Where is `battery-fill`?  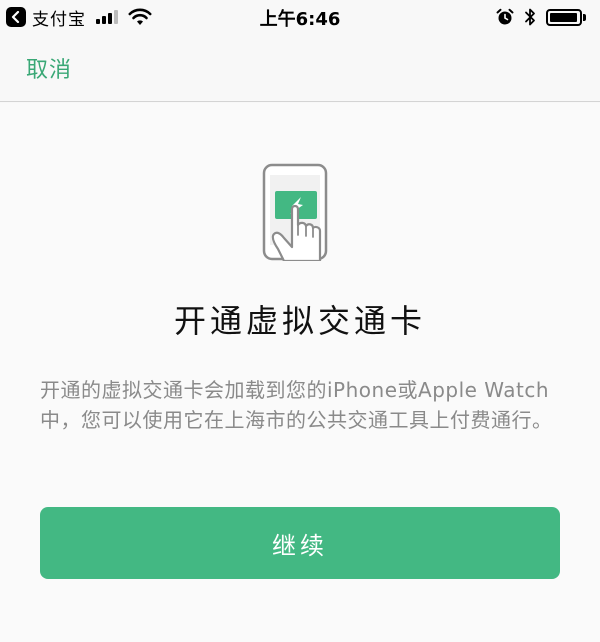
battery-fill is located at coordinates (563, 17).